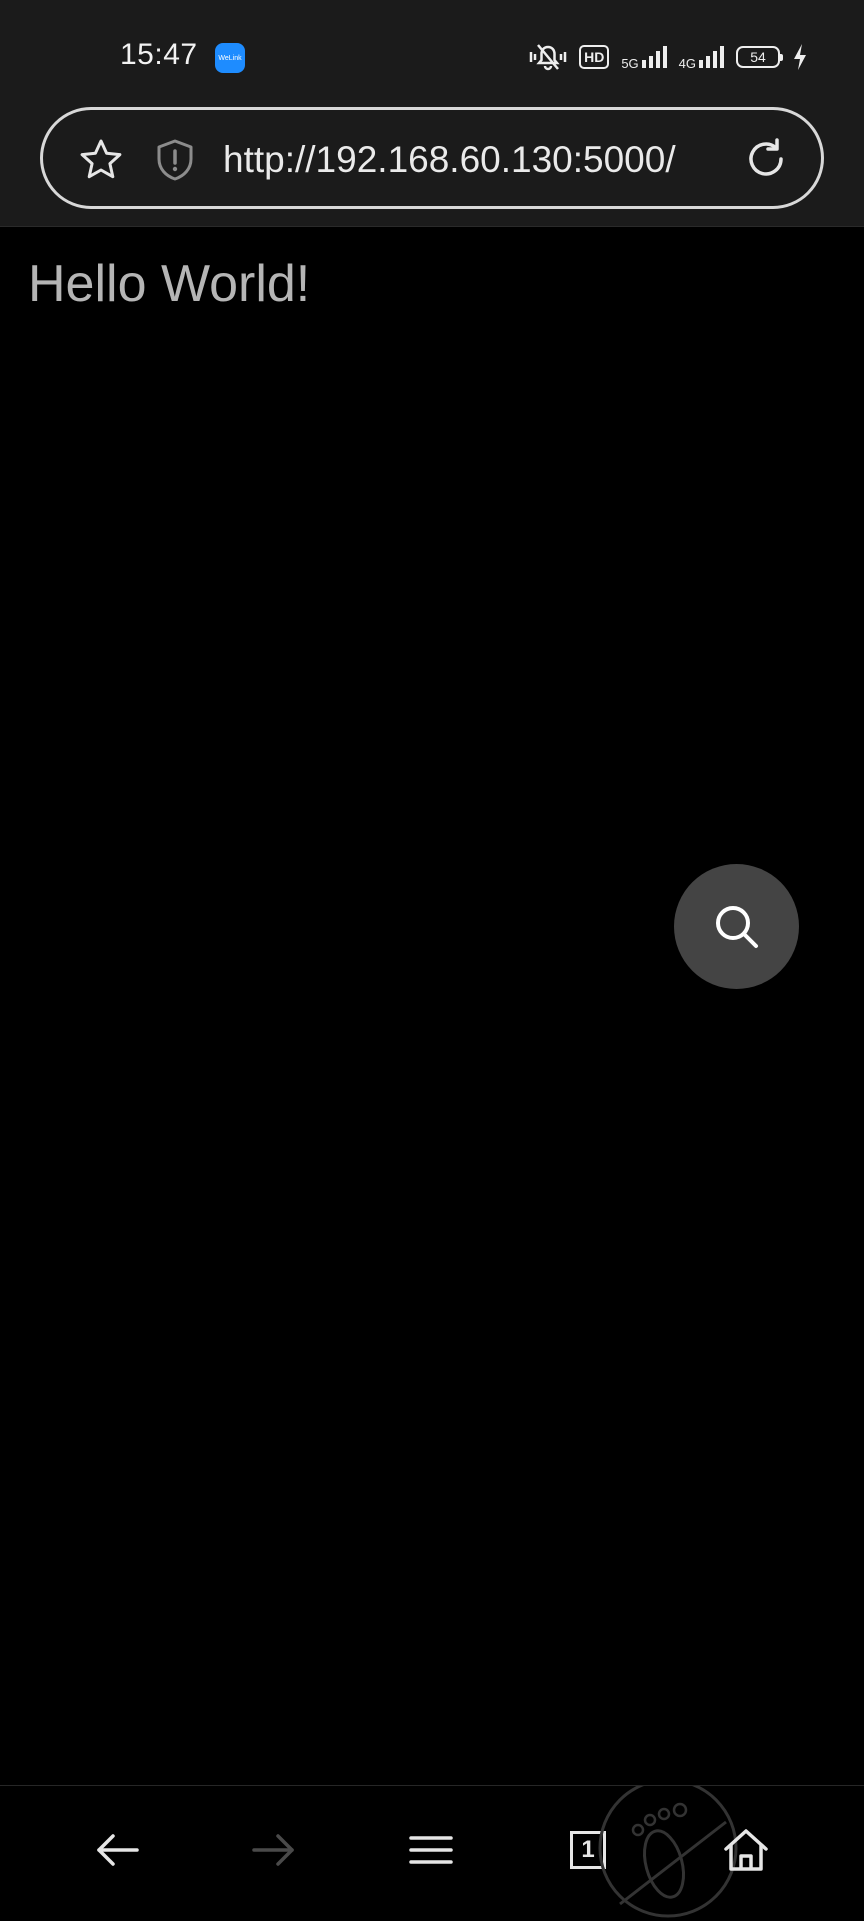  I want to click on forward-arrow-icon, so click(273, 1850).